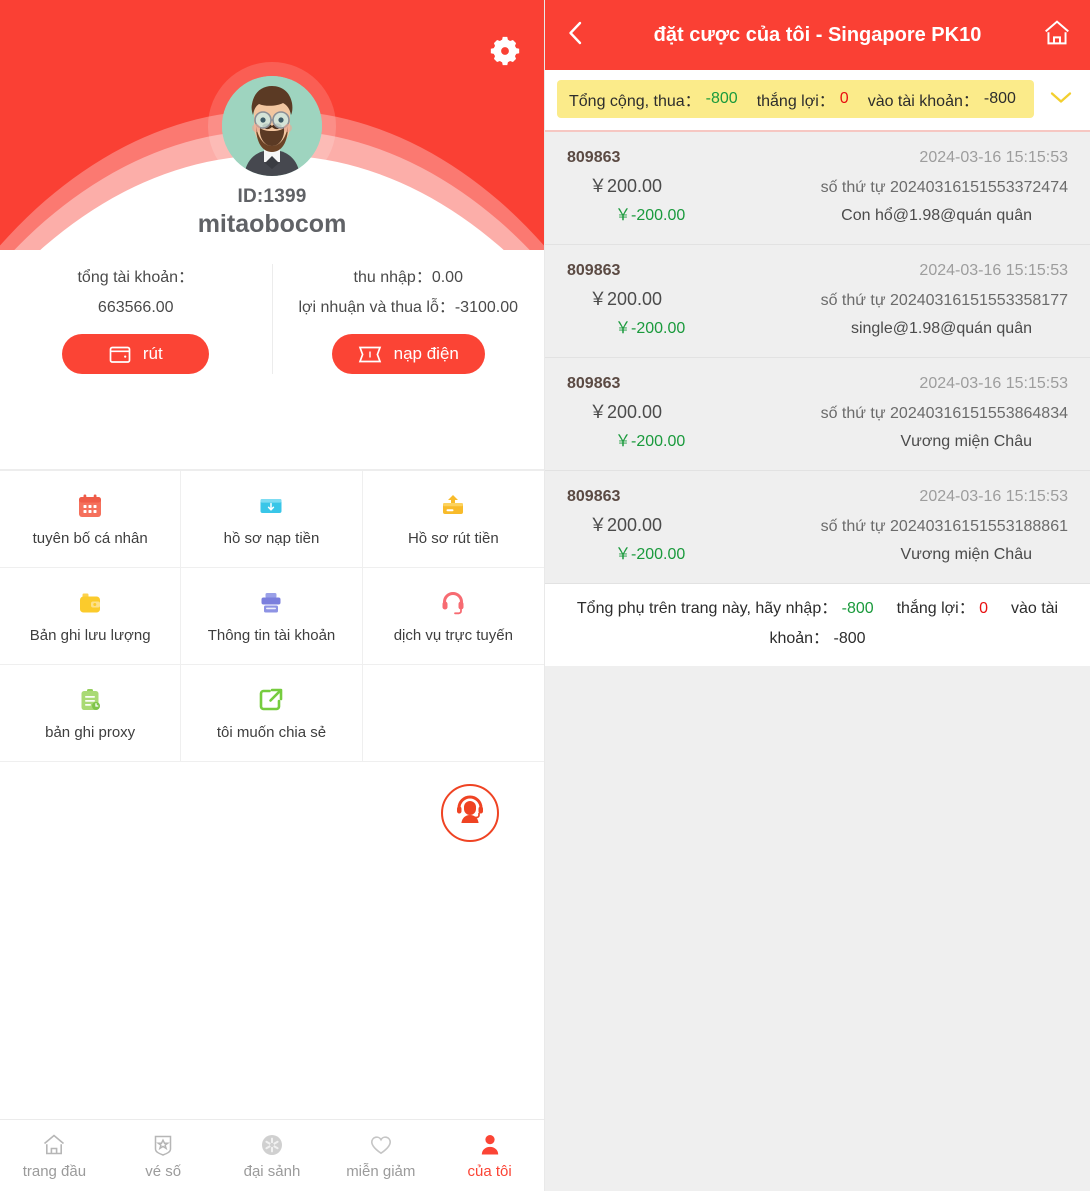 The width and height of the screenshot is (1090, 1191). Describe the element at coordinates (272, 940) in the screenshot. I see `content-blank-area` at that location.